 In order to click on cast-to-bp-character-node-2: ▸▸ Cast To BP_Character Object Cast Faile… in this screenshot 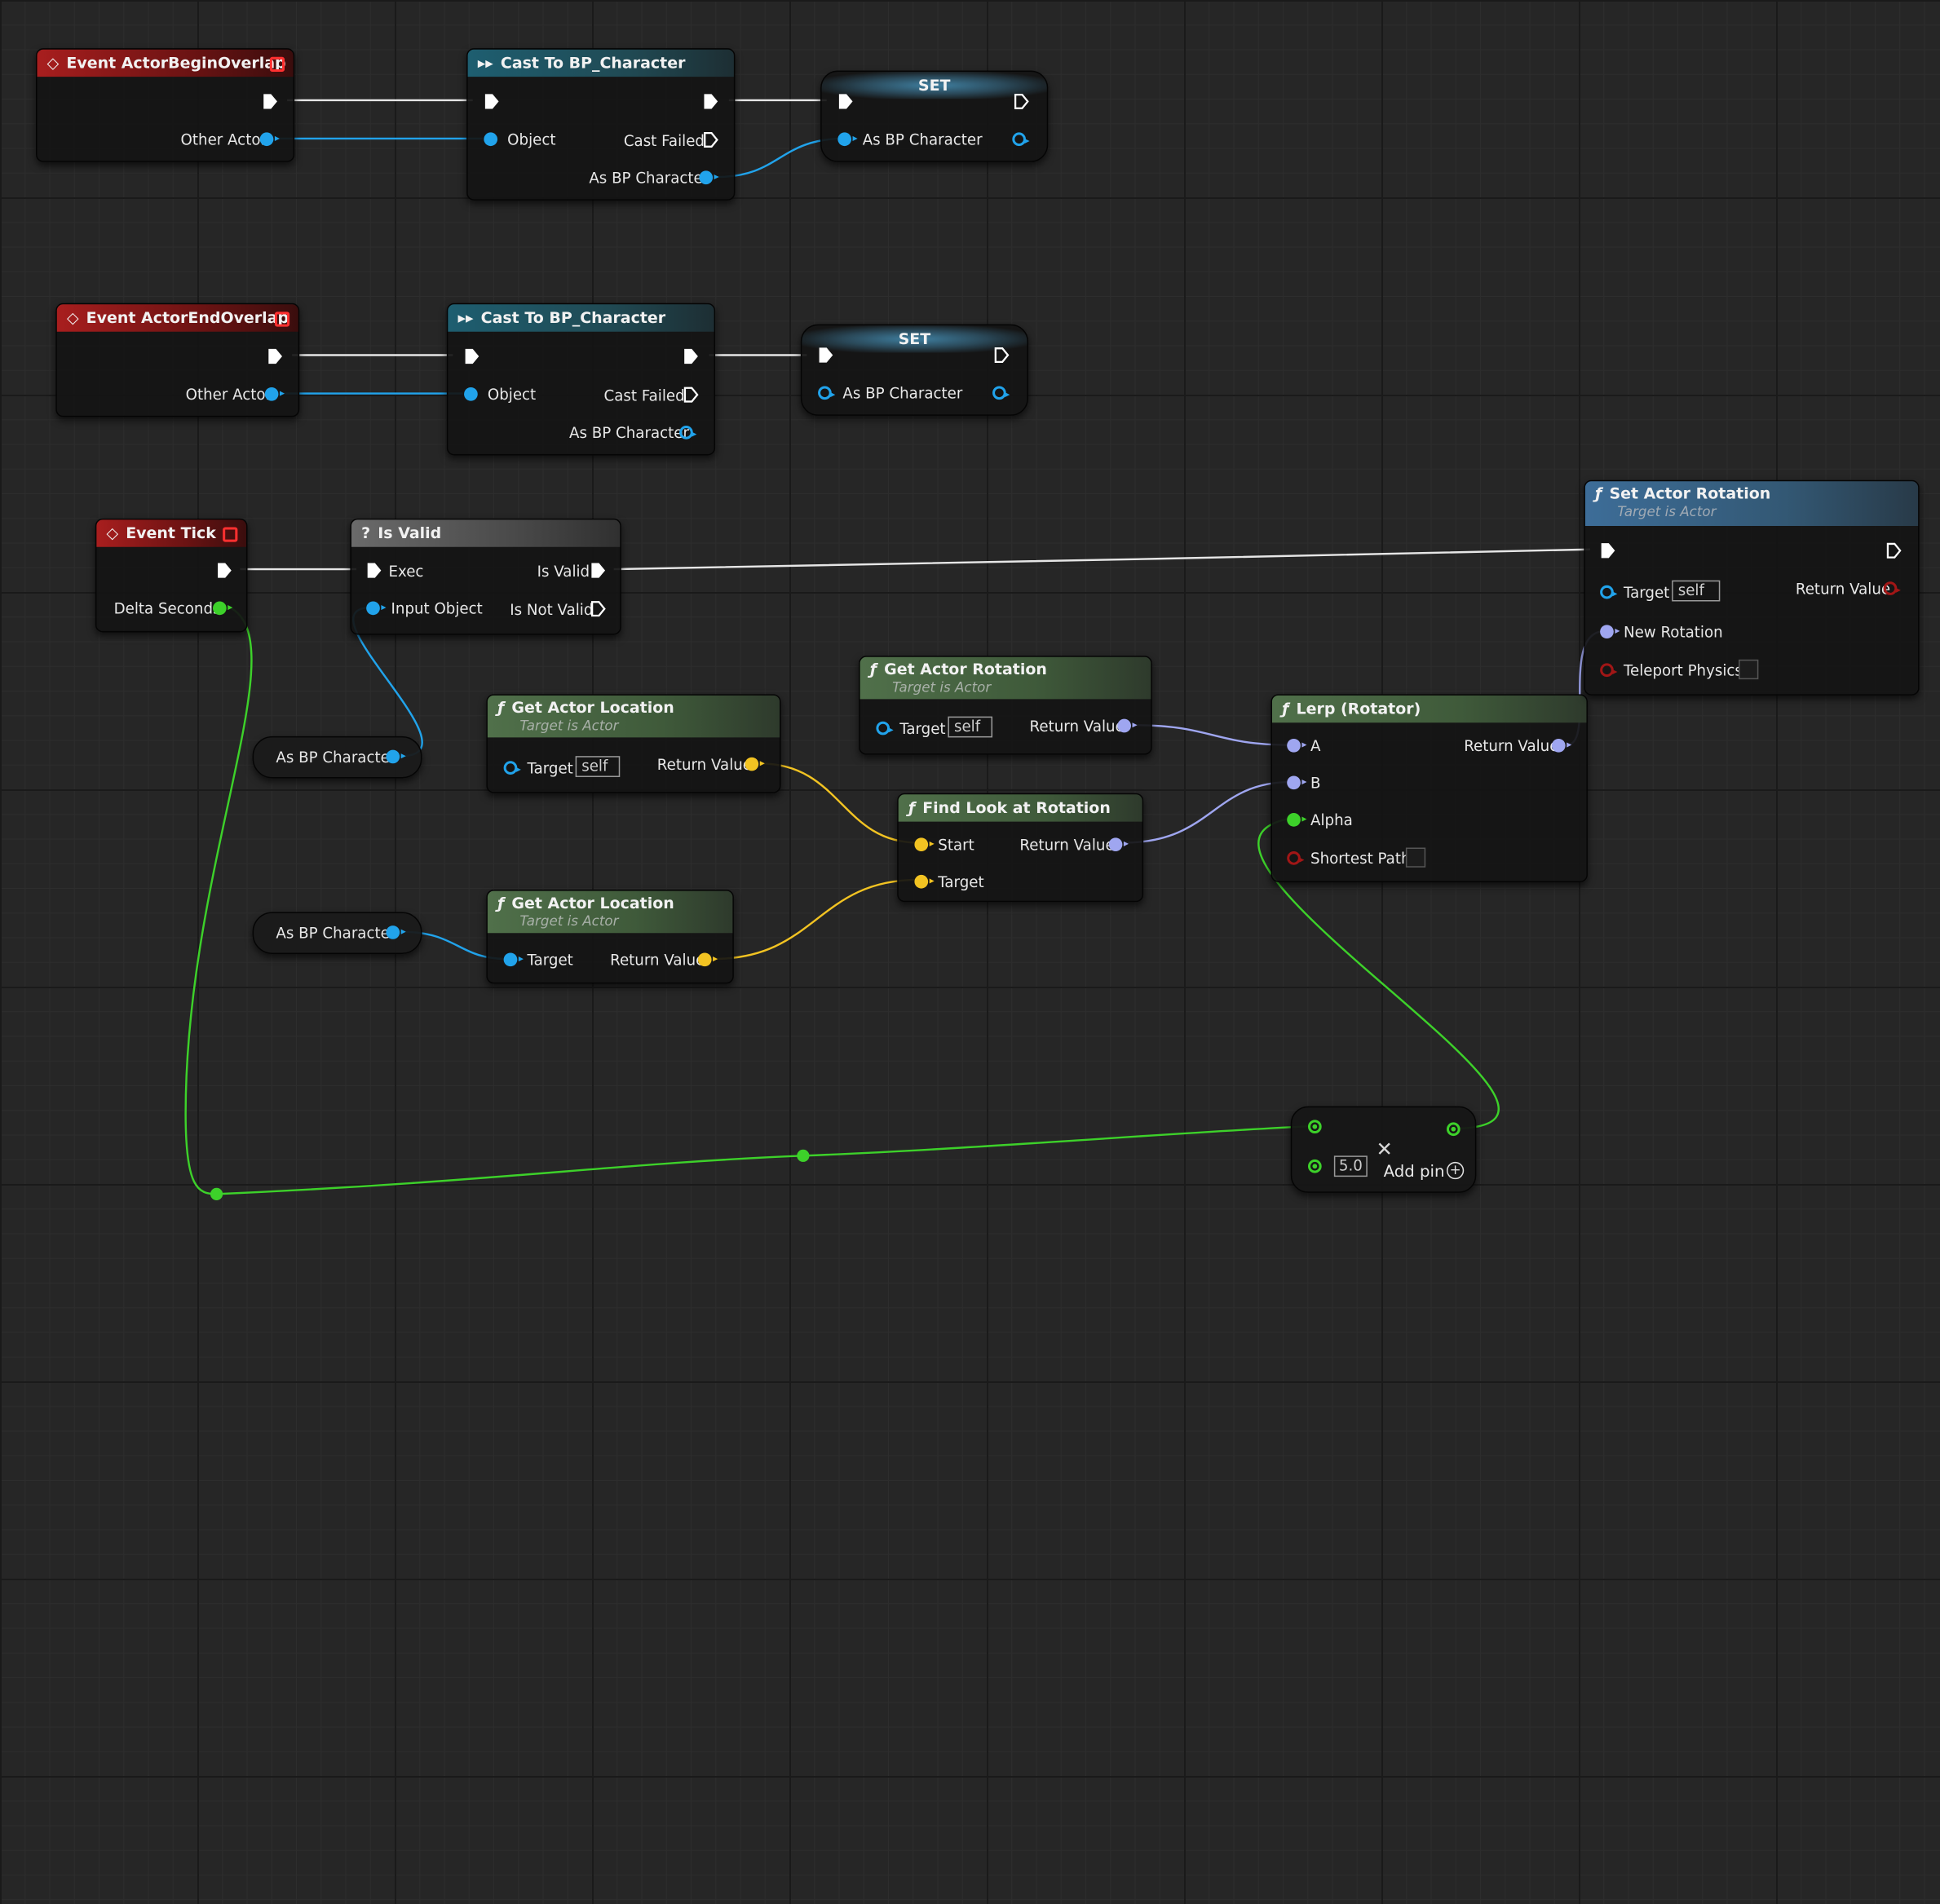, I will do `click(581, 380)`.